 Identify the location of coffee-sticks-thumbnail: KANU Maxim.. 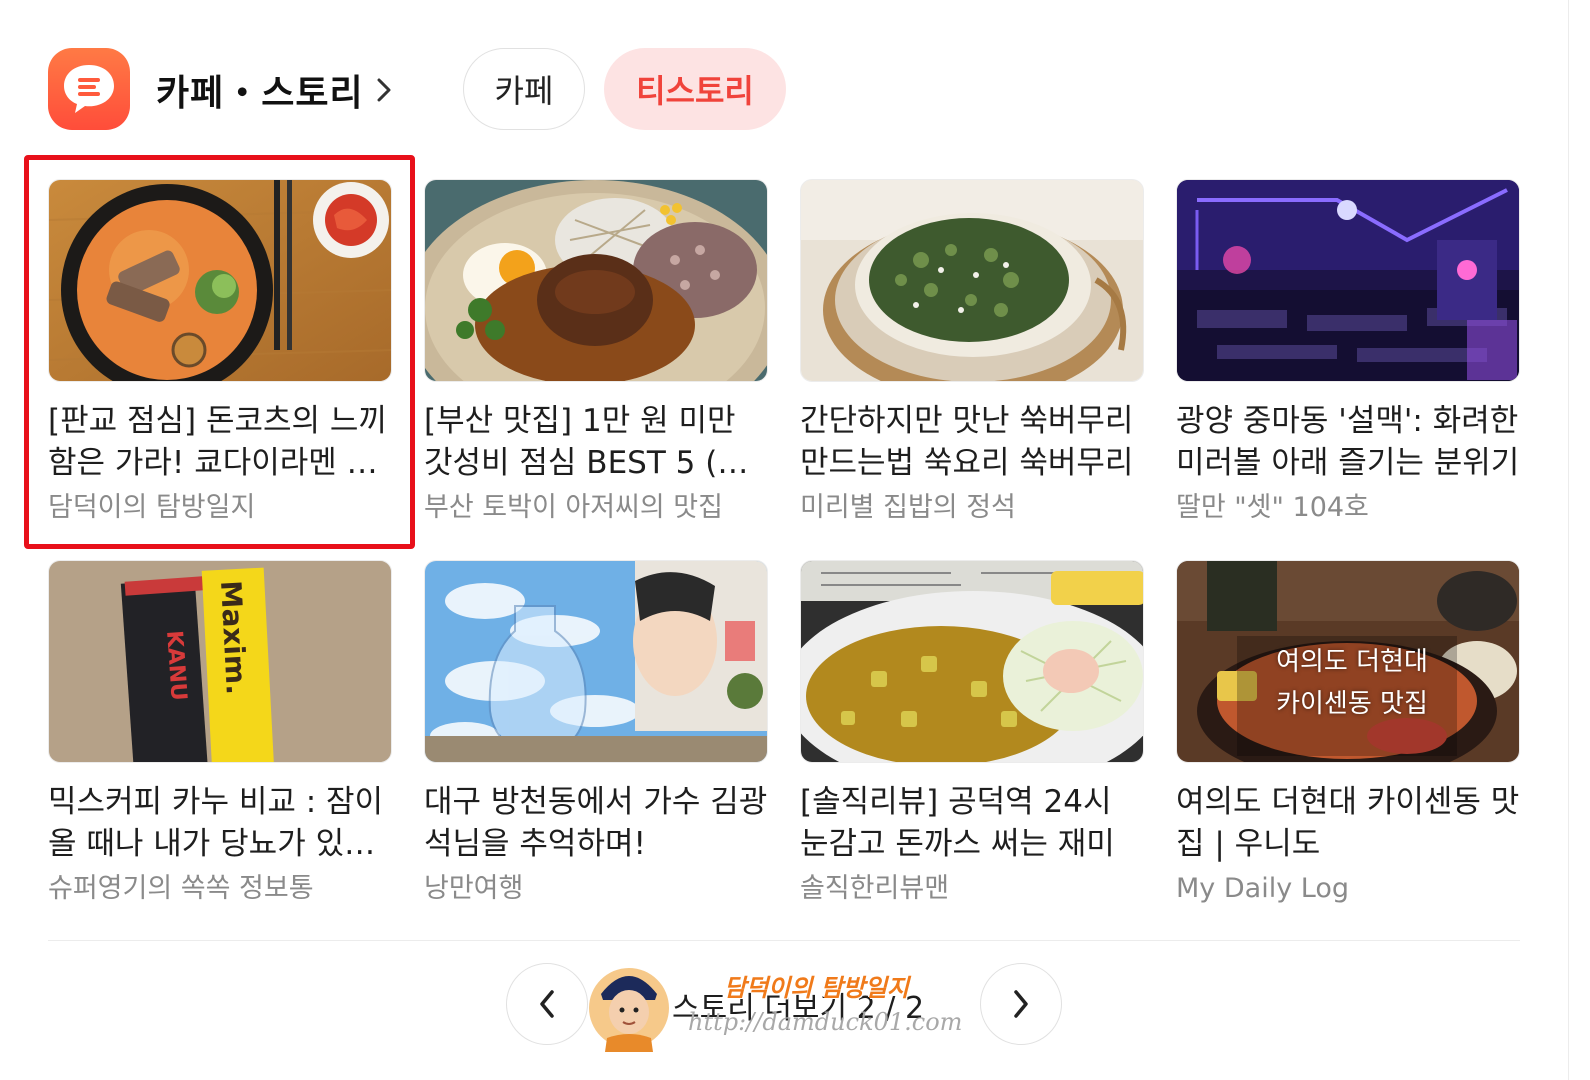
(220, 661).